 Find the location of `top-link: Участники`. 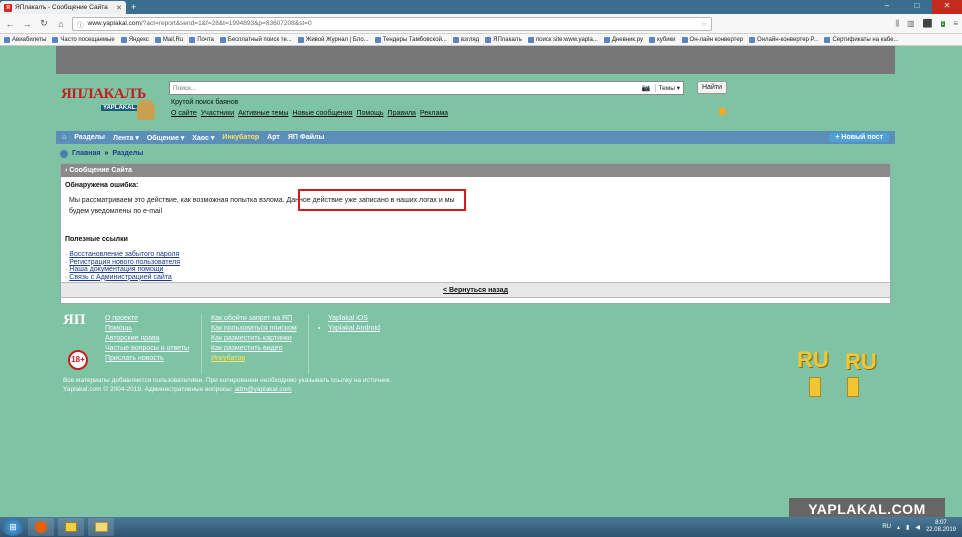

top-link: Участники is located at coordinates (217, 113).